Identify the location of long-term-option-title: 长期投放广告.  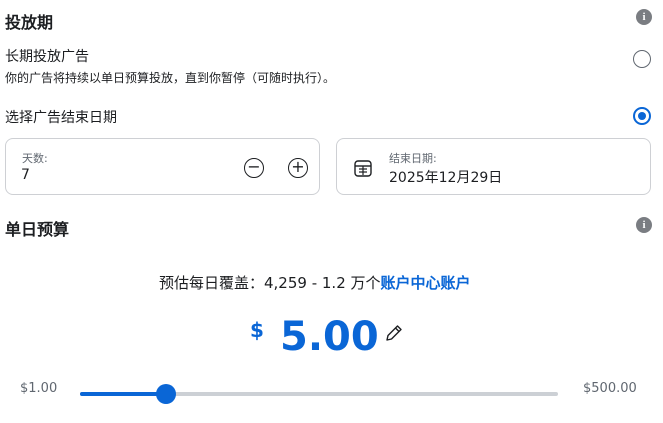
(47, 57).